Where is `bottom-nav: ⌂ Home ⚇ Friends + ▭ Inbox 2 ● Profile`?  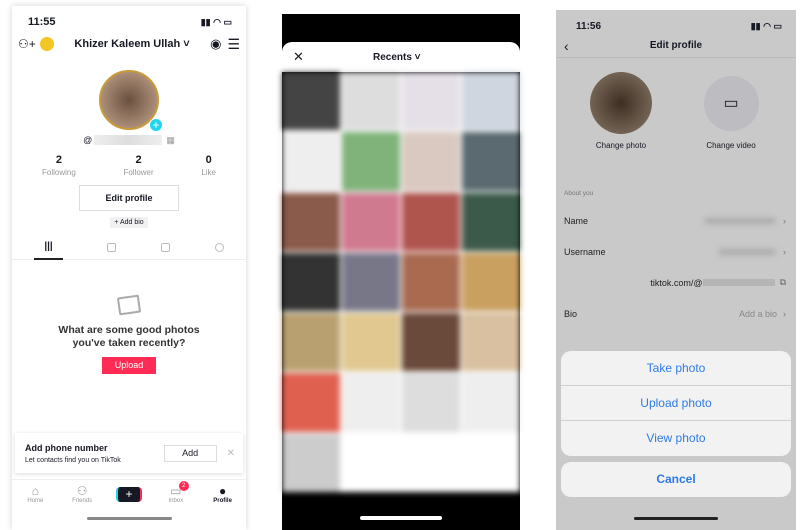
bottom-nav: ⌂ Home ⚇ Friends + ▭ Inbox 2 ● Profile is located at coordinates (129, 494).